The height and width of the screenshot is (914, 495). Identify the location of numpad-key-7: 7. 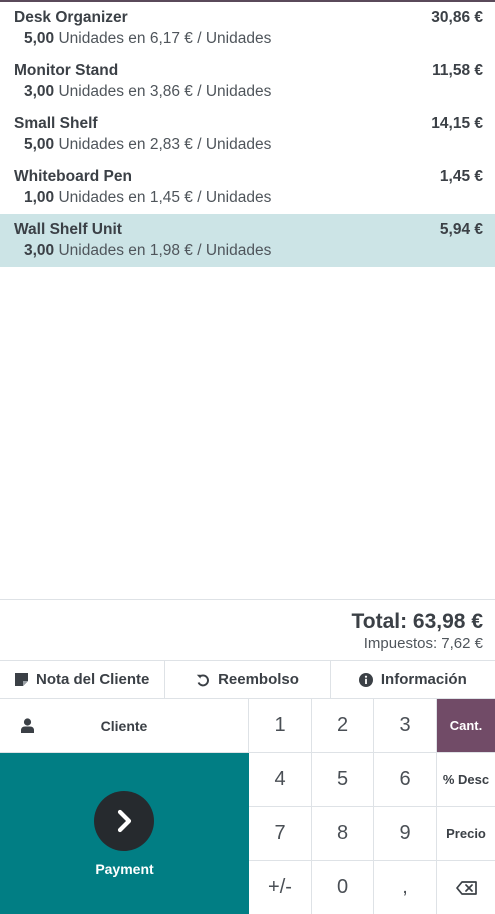
(280, 834).